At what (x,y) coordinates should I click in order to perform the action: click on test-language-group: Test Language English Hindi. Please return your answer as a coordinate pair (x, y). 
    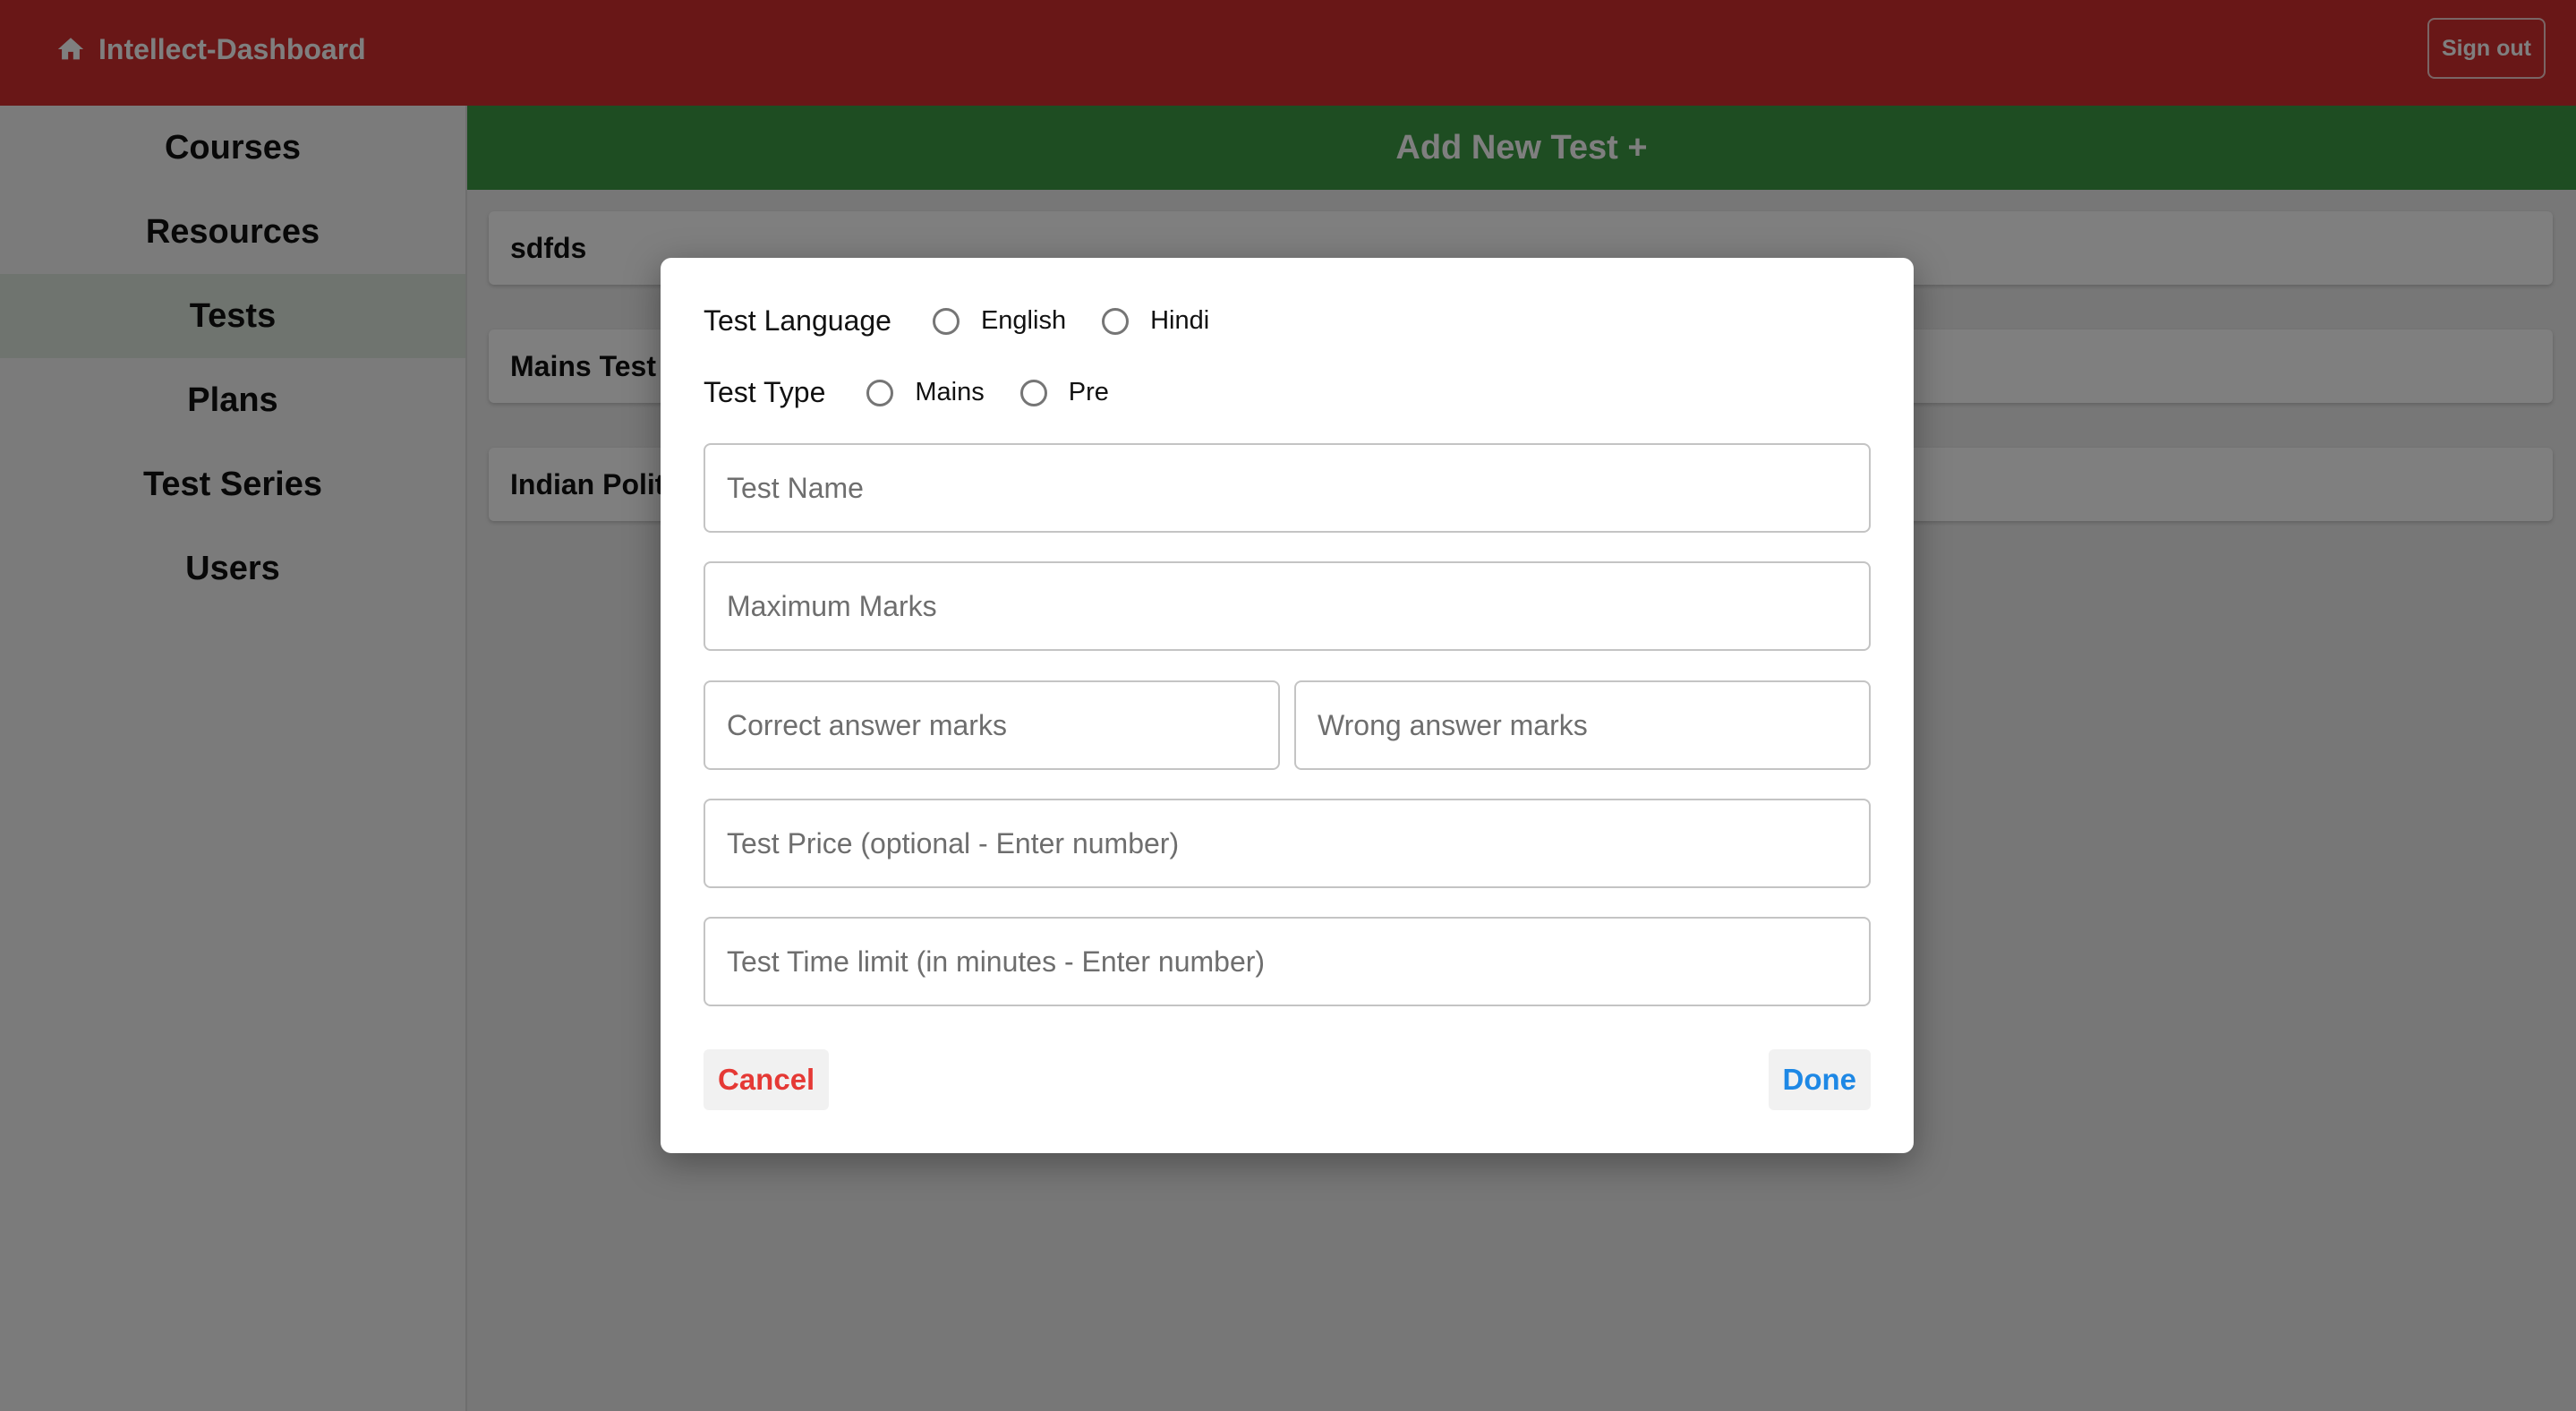
    Looking at the image, I should click on (974, 321).